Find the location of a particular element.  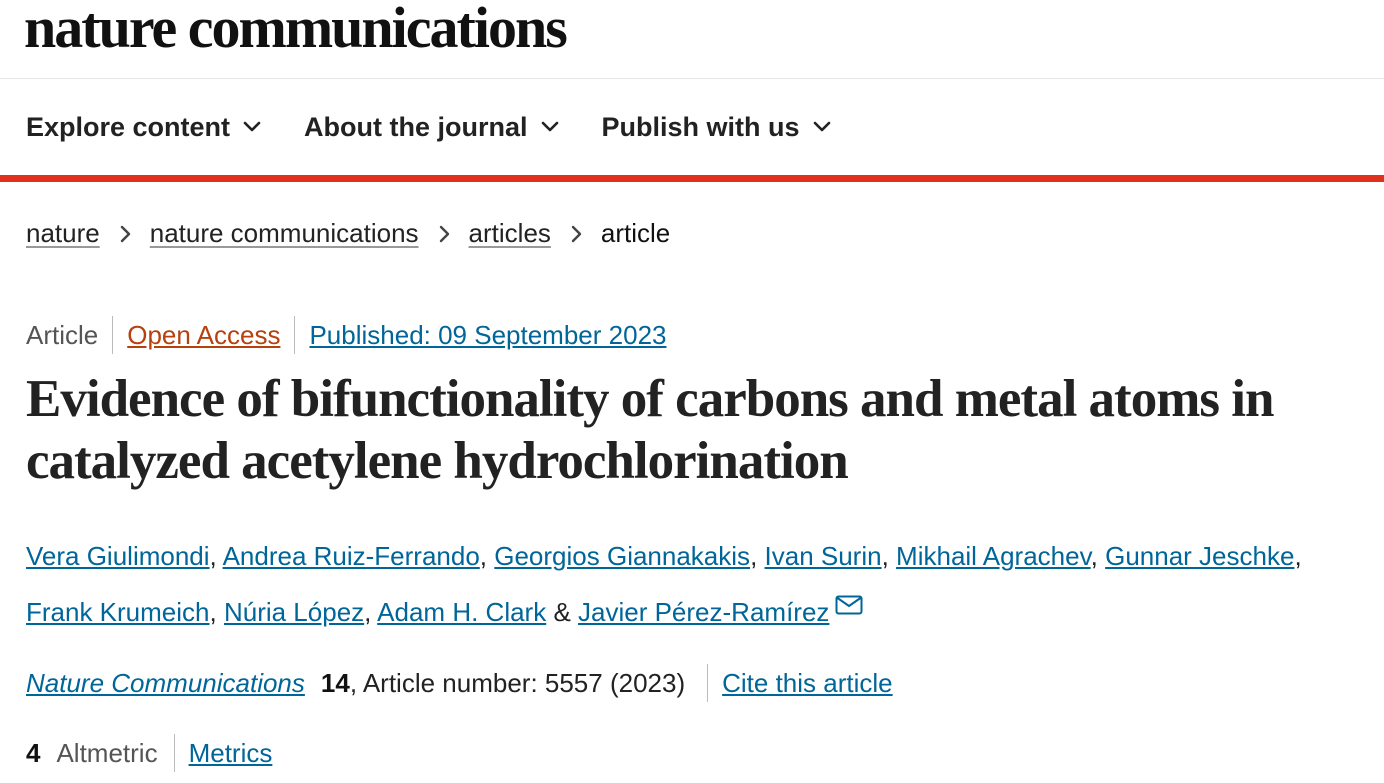

published-date-link: Published: 09 September 2023 is located at coordinates (487, 335).